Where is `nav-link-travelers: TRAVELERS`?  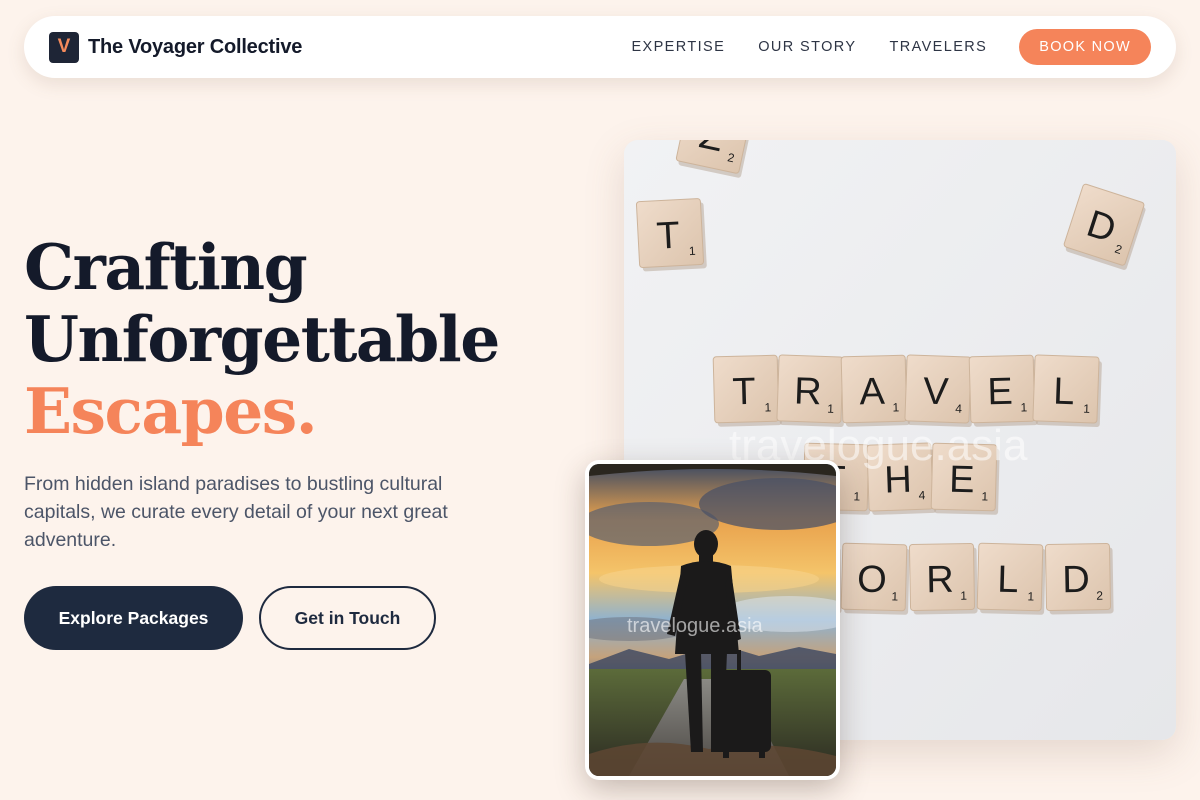
nav-link-travelers: TRAVELERS is located at coordinates (938, 47).